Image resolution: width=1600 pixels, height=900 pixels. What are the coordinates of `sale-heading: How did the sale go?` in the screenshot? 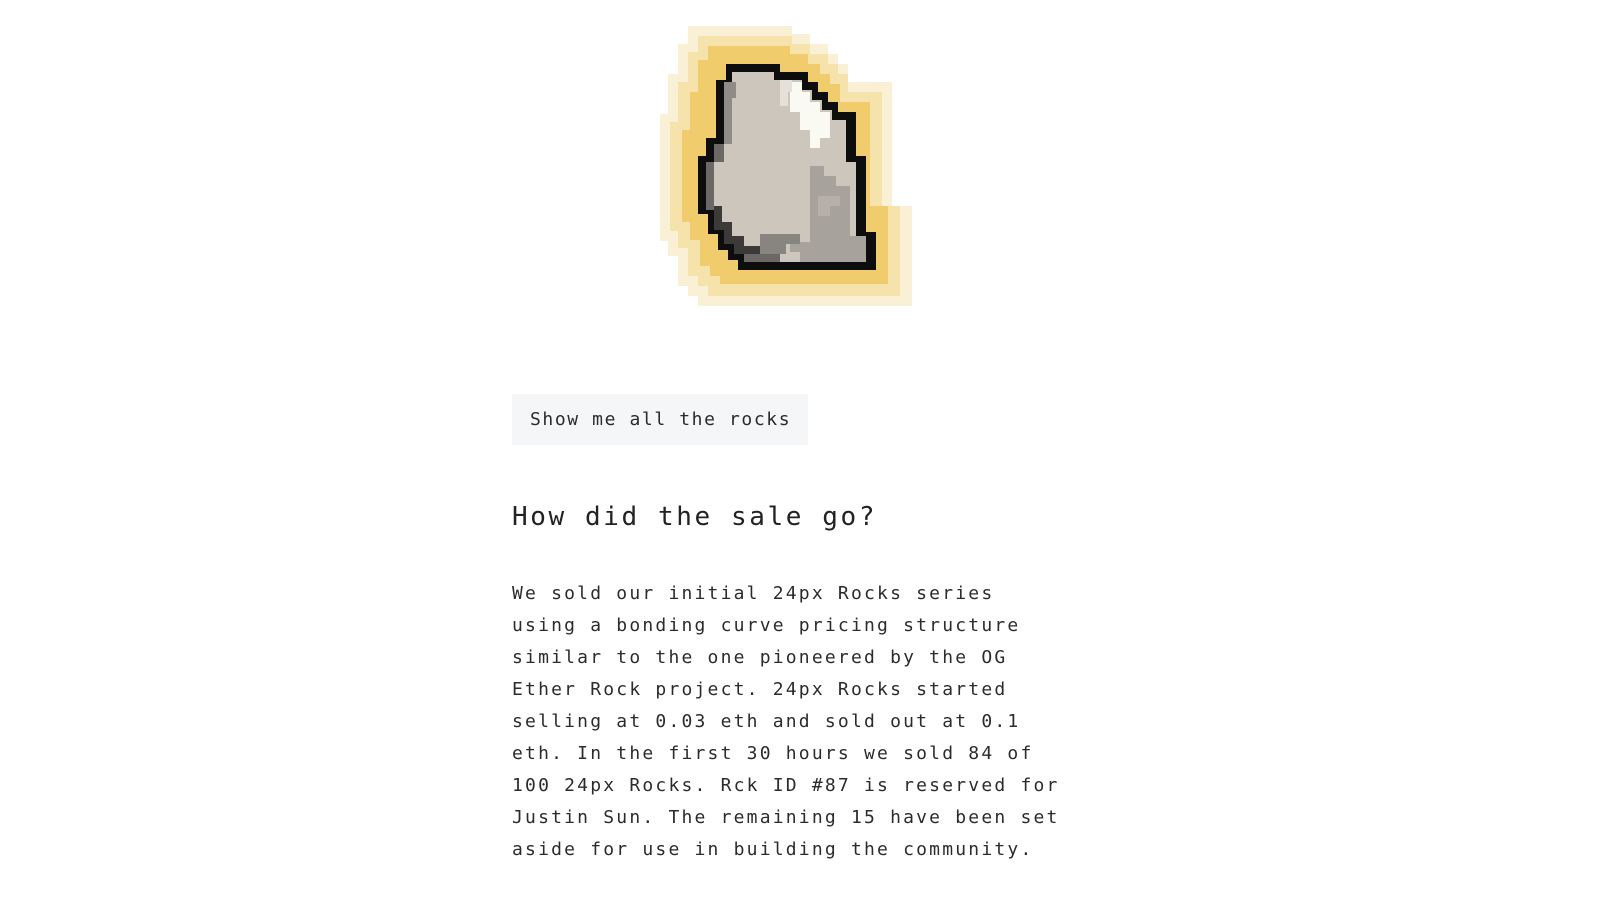 It's located at (695, 517).